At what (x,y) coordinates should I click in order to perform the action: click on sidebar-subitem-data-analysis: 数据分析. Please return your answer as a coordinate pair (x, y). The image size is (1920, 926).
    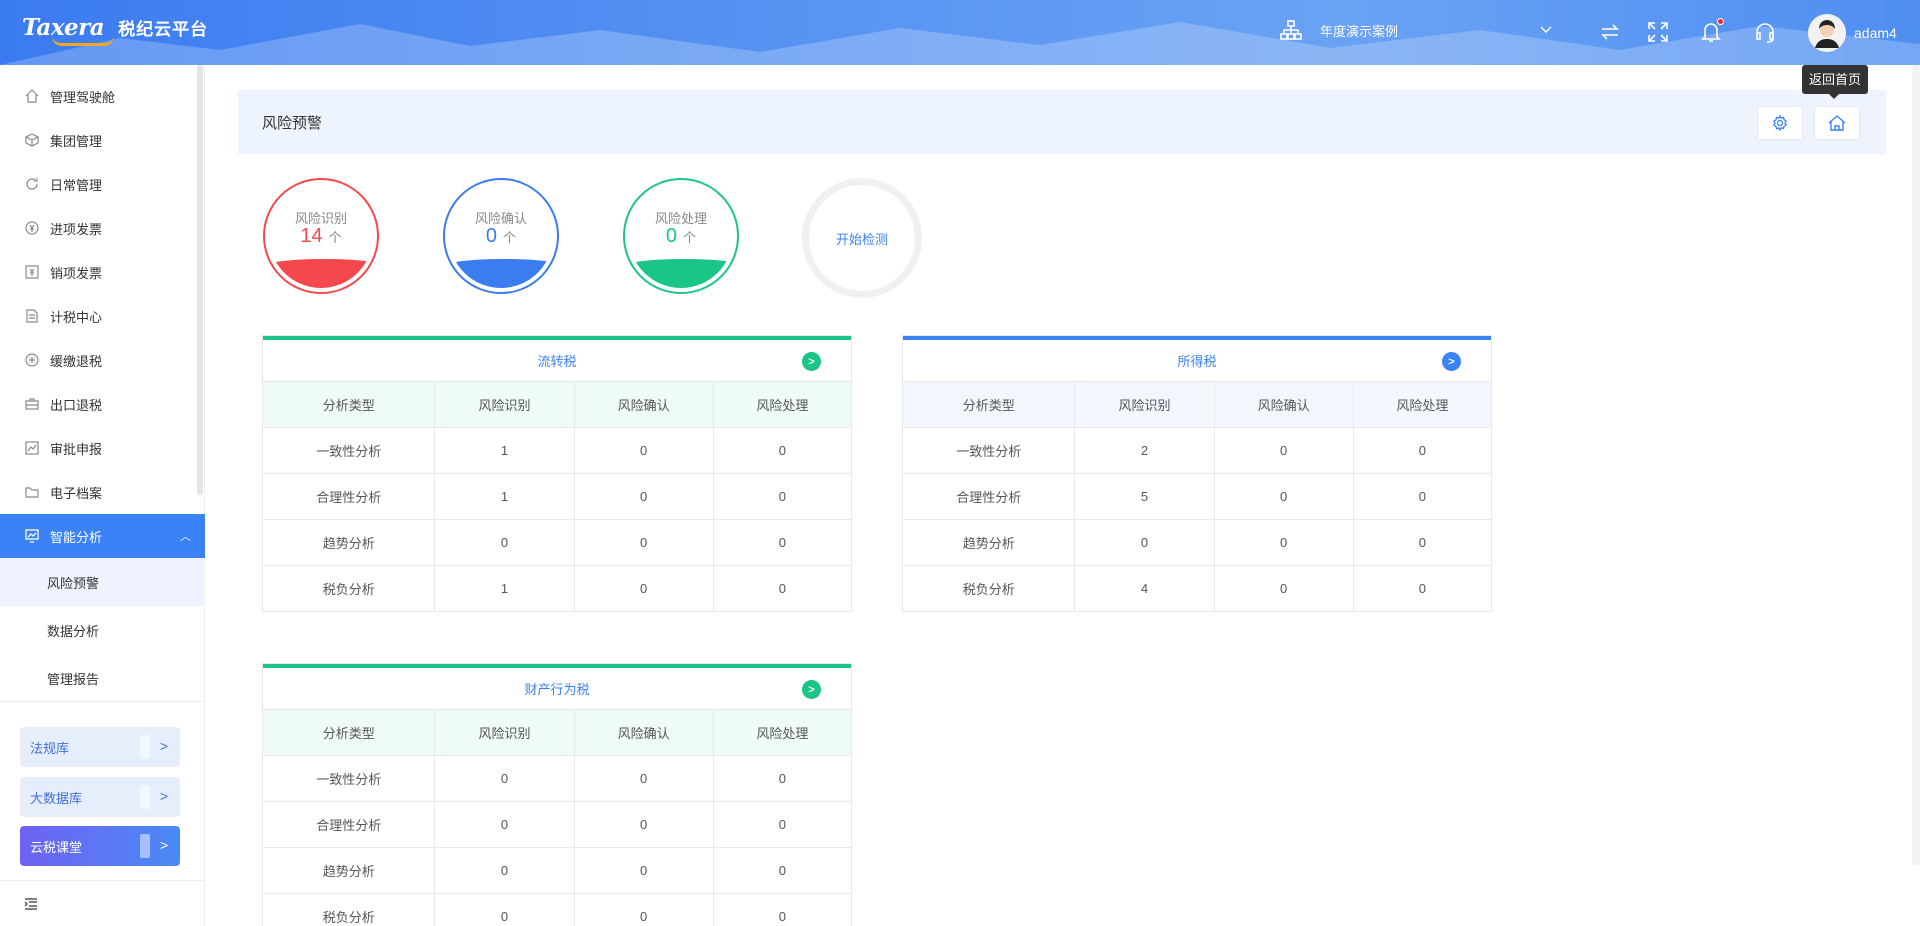
    Looking at the image, I should click on (102, 630).